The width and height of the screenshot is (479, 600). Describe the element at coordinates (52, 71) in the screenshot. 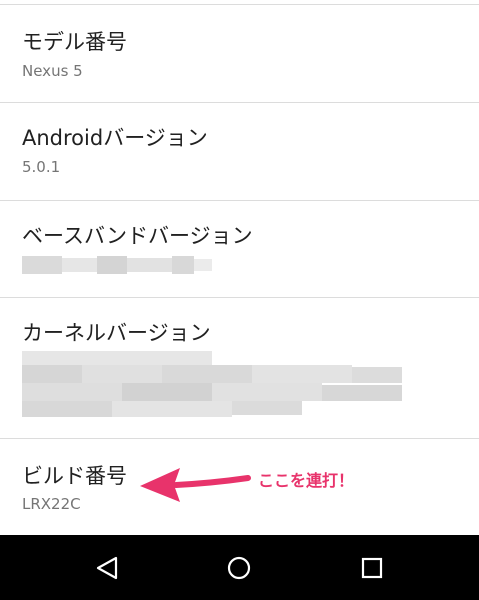

I see `model-number-value: Nexus 5` at that location.